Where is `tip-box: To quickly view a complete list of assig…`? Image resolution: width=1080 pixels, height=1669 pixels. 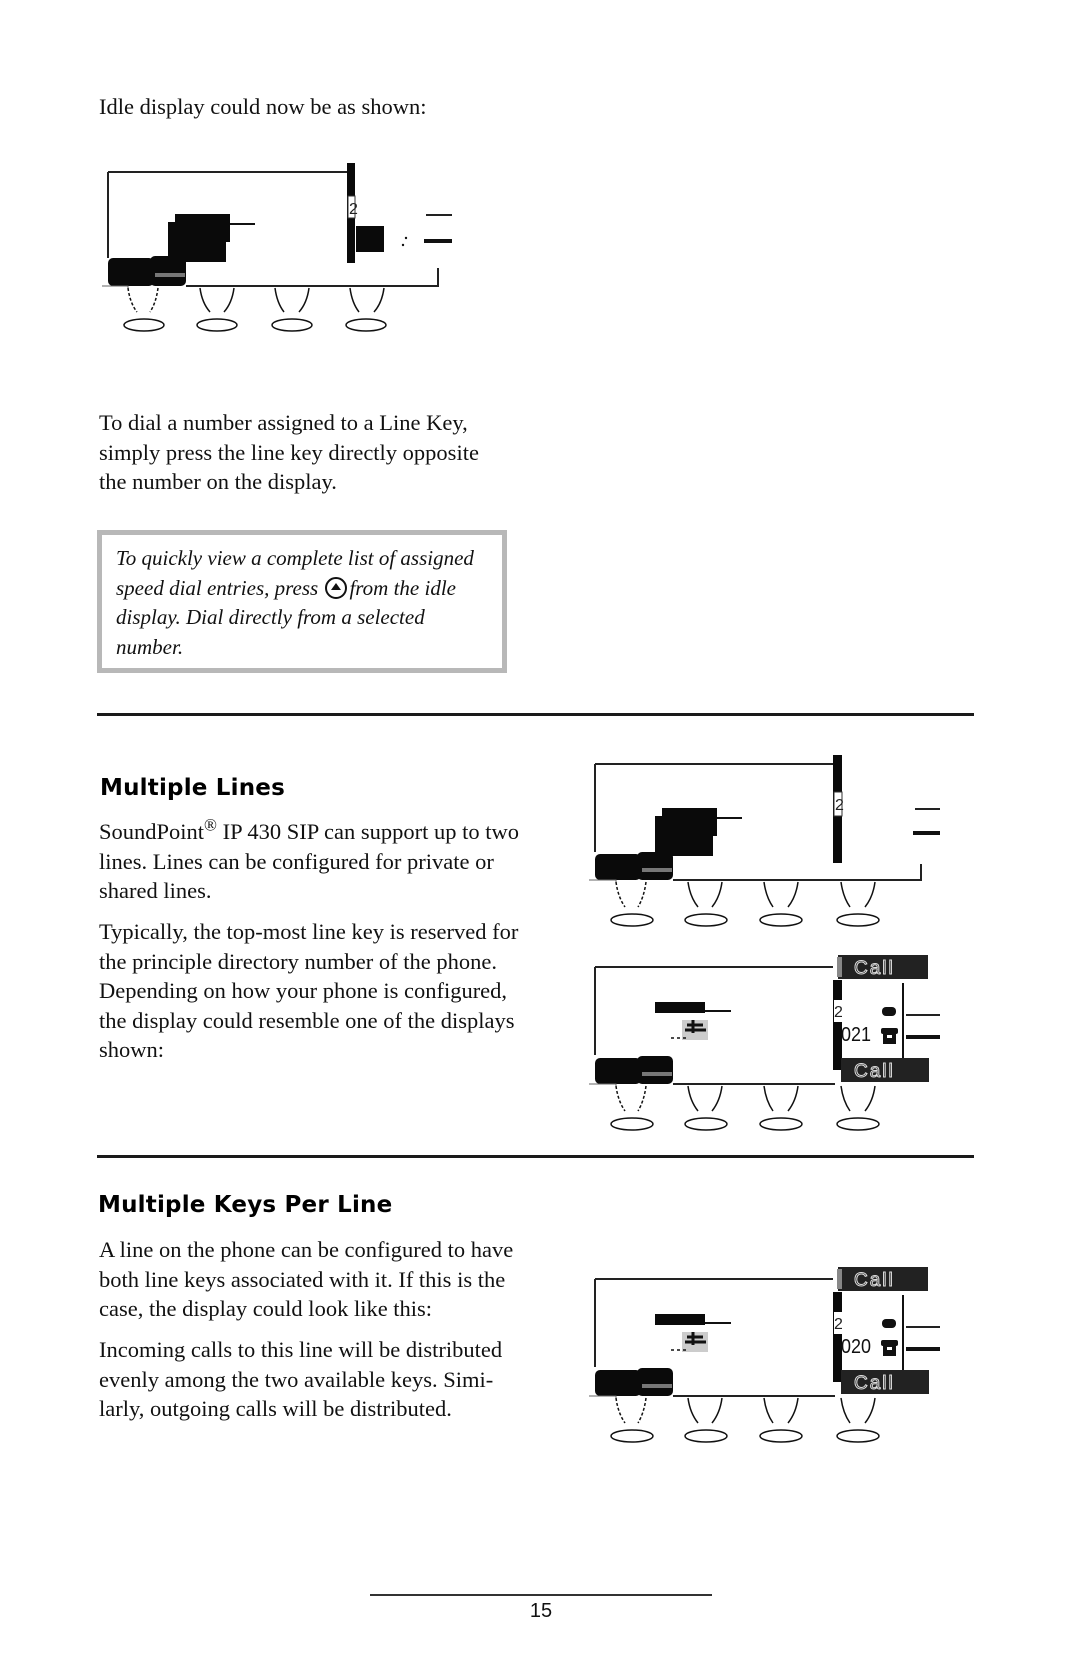 tip-box: To quickly view a complete list of assig… is located at coordinates (302, 601).